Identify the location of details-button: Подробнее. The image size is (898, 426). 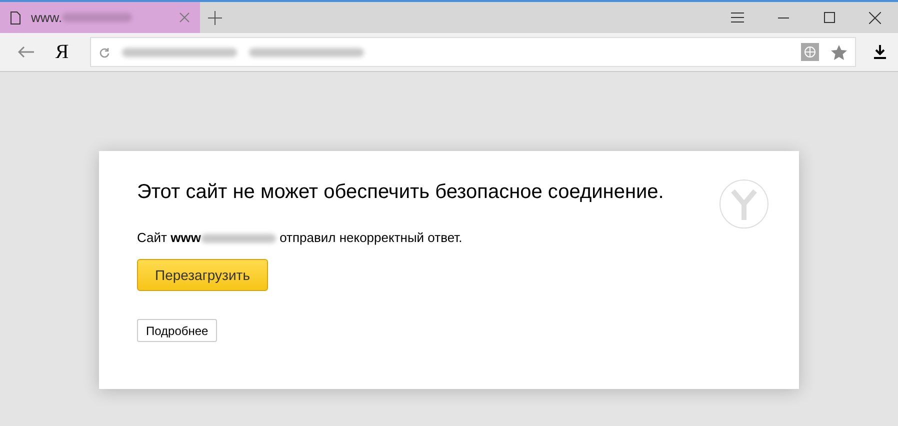
(177, 330).